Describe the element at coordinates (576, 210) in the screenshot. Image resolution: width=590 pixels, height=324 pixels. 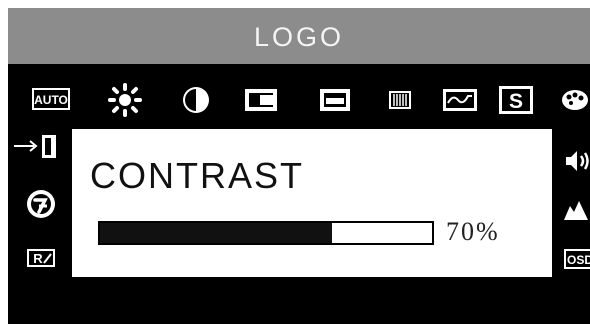
I see `mute-icon` at that location.